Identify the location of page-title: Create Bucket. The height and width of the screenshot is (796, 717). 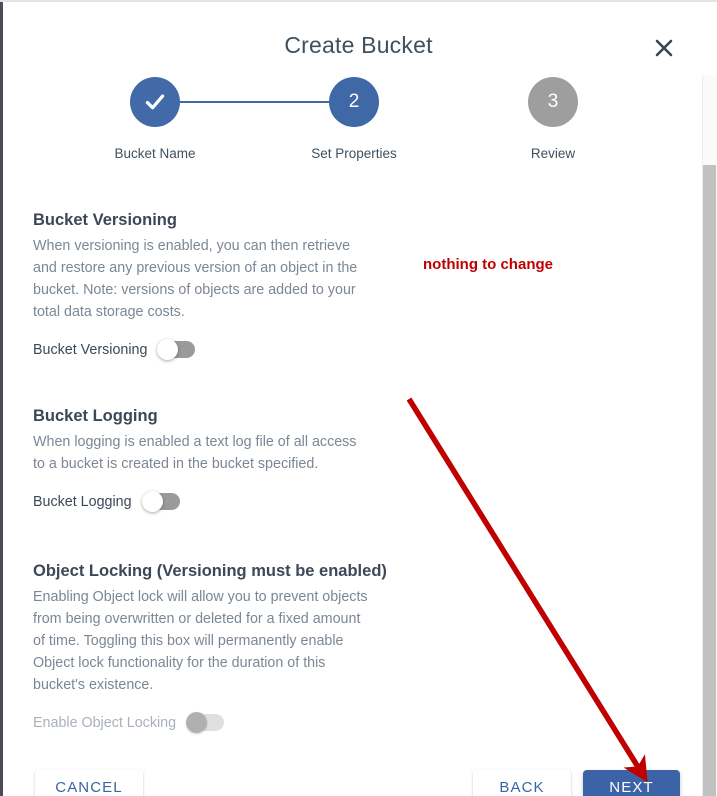
(358, 45).